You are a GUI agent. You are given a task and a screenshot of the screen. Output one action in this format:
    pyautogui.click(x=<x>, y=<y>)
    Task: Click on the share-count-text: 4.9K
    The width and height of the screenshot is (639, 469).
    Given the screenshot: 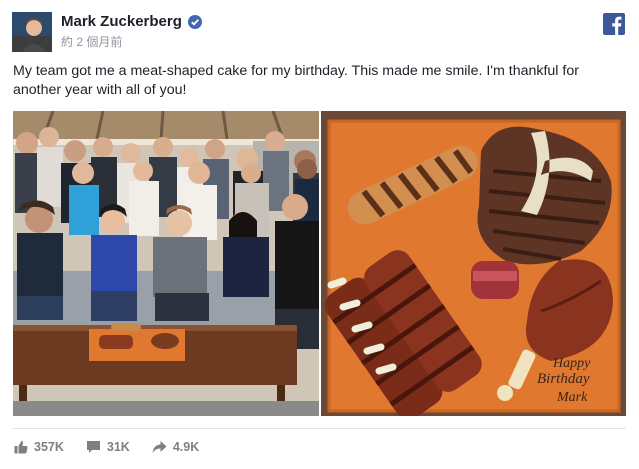 What is the action you would take?
    pyautogui.click(x=186, y=447)
    